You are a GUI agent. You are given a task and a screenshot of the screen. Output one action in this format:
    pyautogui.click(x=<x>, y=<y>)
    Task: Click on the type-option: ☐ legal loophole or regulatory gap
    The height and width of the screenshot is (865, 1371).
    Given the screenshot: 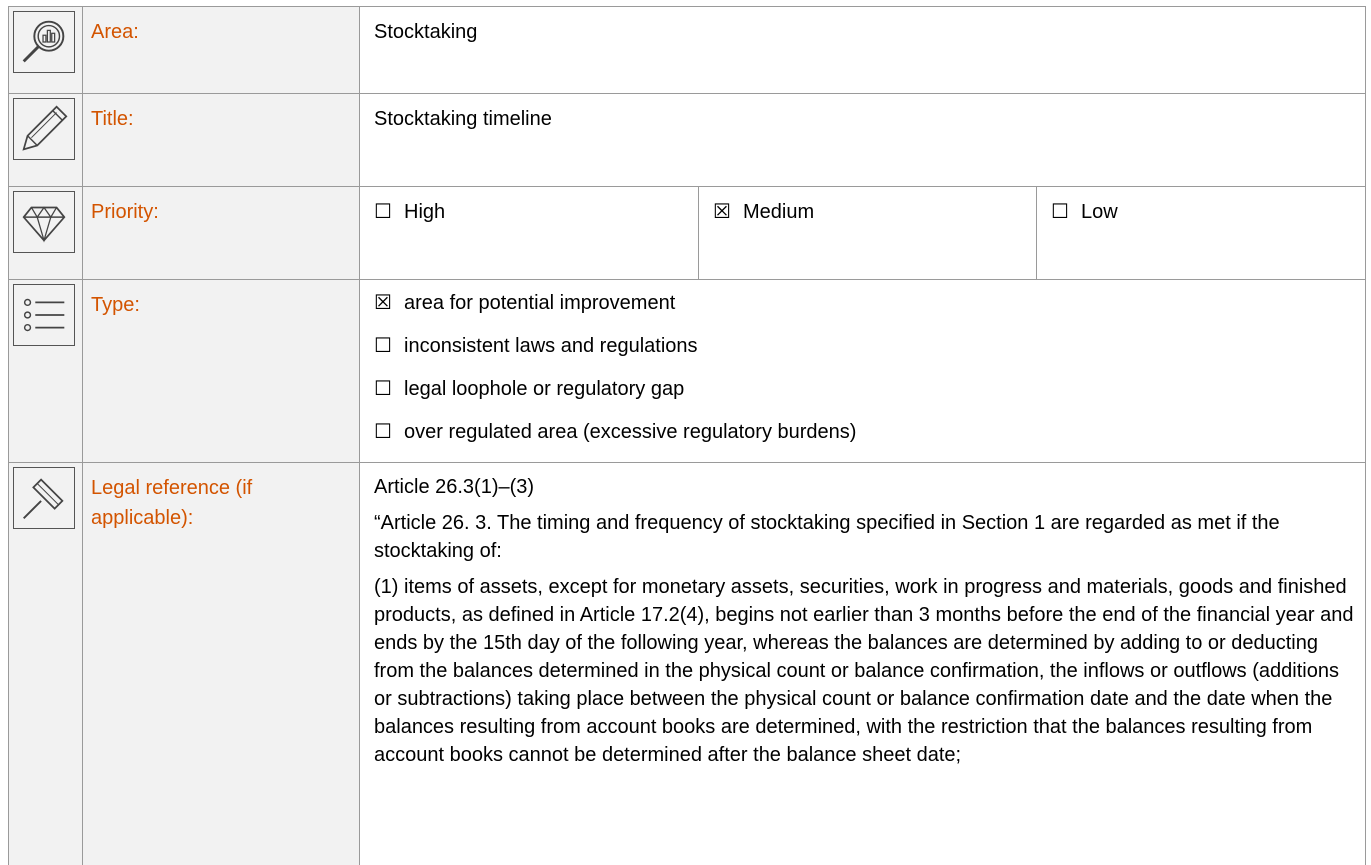 What is the action you would take?
    pyautogui.click(x=529, y=389)
    